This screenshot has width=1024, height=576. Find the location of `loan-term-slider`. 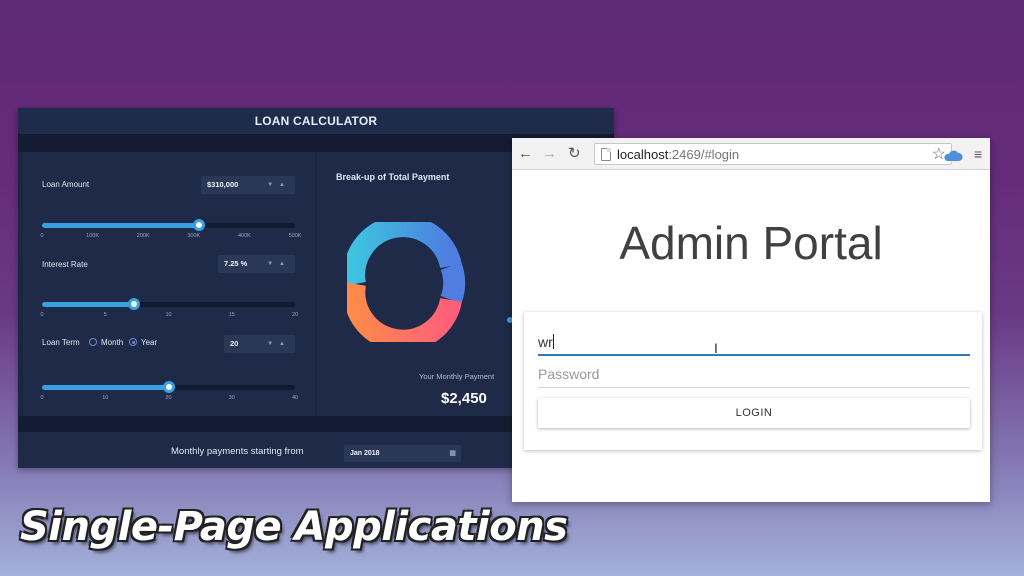

loan-term-slider is located at coordinates (168, 387).